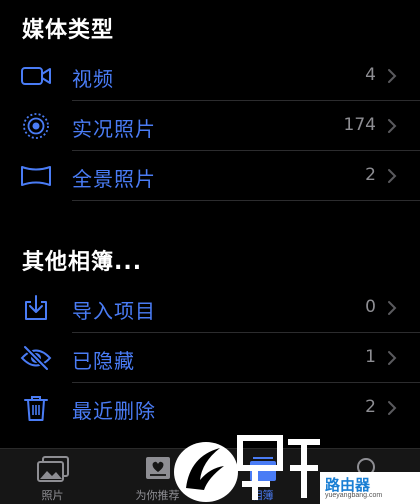 The height and width of the screenshot is (504, 420). Describe the element at coordinates (210, 126) in the screenshot. I see `album-row-live-photos: 实况照片 174` at that location.